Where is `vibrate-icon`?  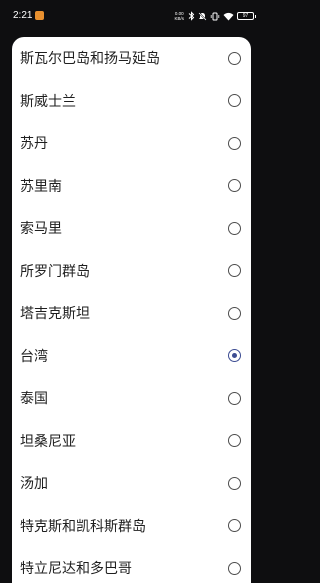
vibrate-icon is located at coordinates (215, 16).